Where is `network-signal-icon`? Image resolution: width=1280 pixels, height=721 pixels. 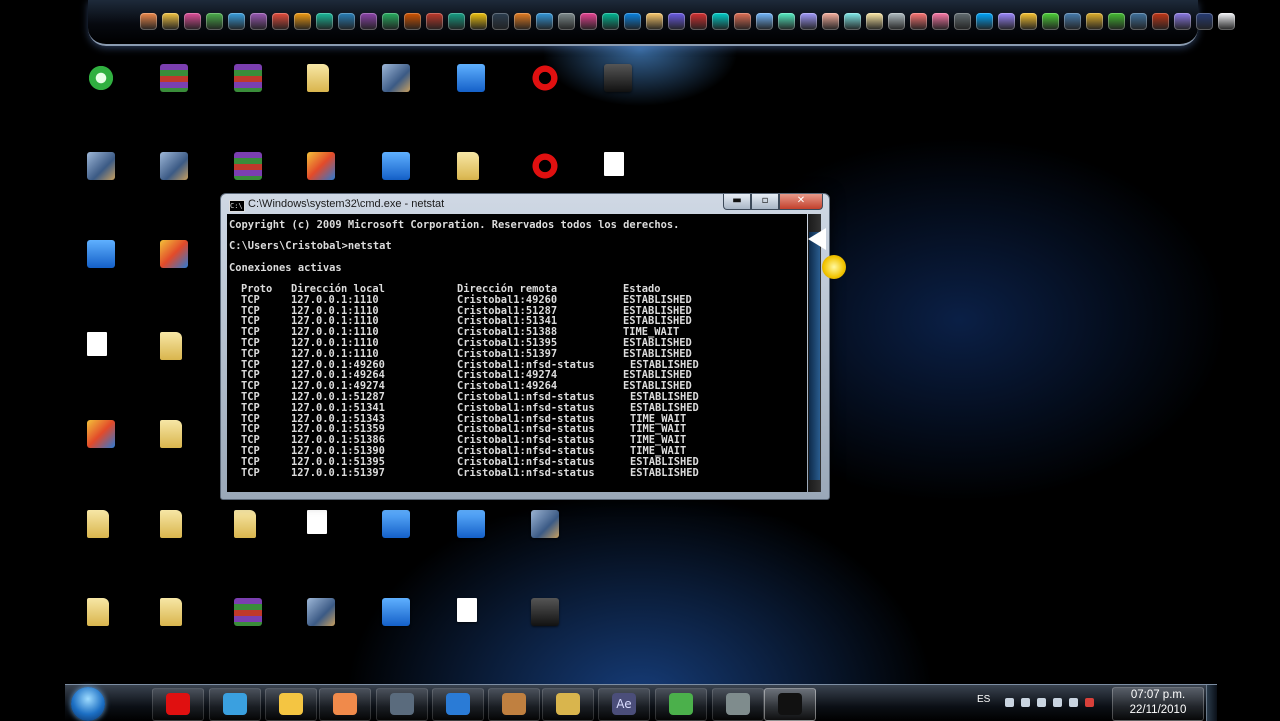 network-signal-icon is located at coordinates (1073, 702).